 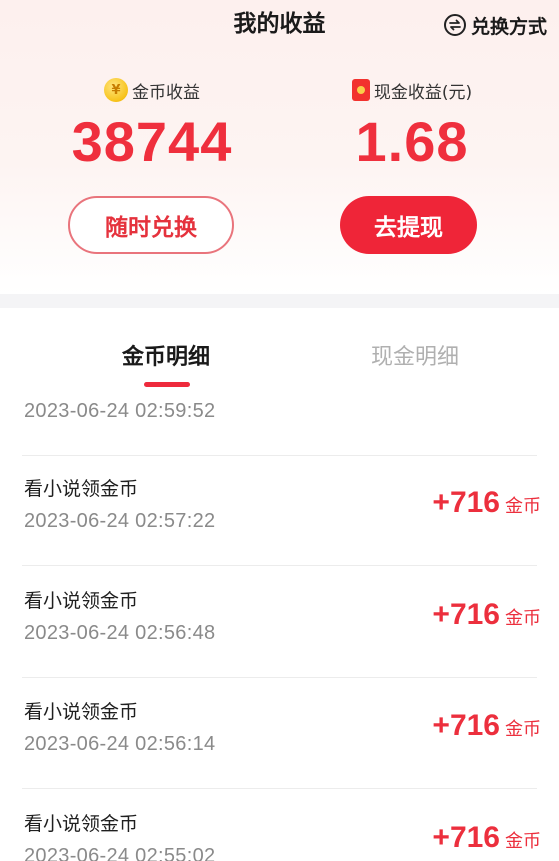 I want to click on record-time: 2023-06-24 02:59:52, so click(x=120, y=411).